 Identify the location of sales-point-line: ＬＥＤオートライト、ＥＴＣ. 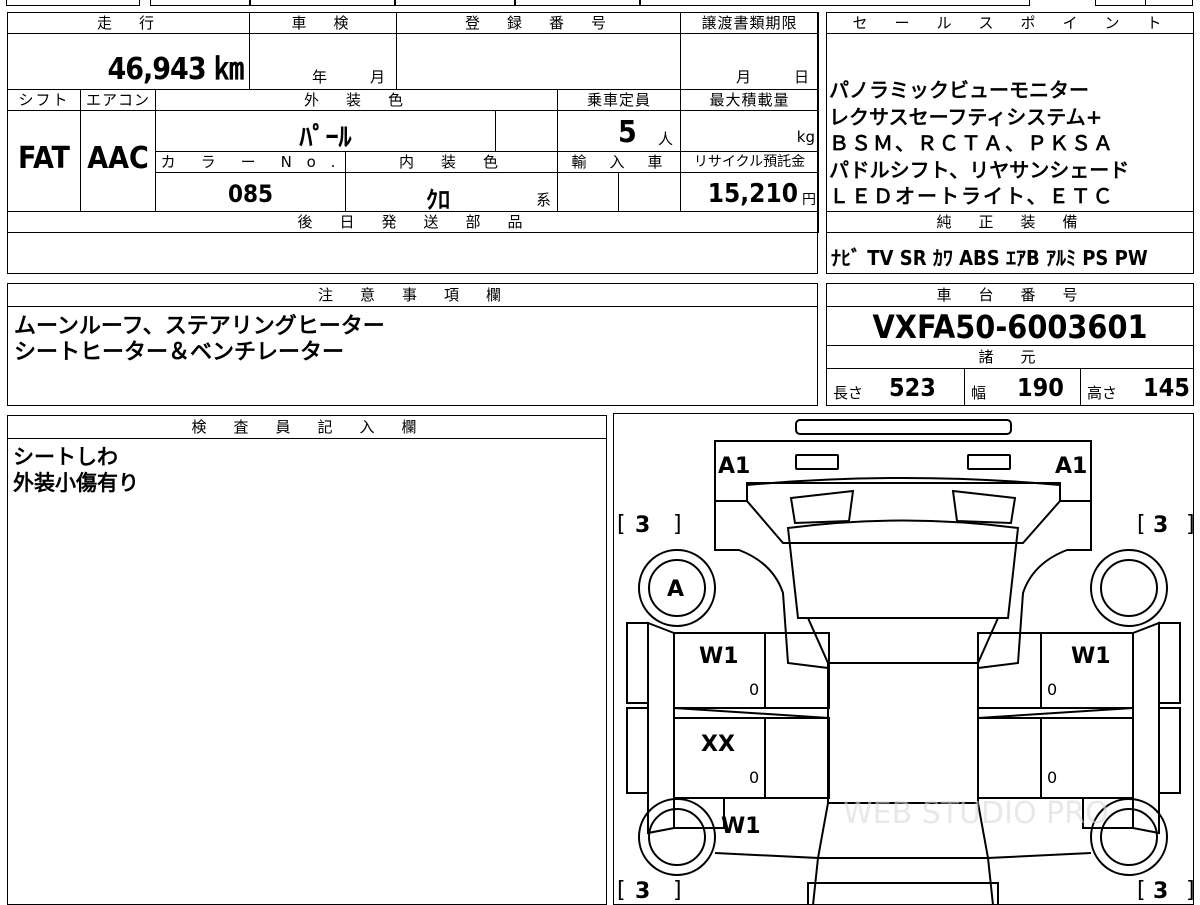
(972, 196).